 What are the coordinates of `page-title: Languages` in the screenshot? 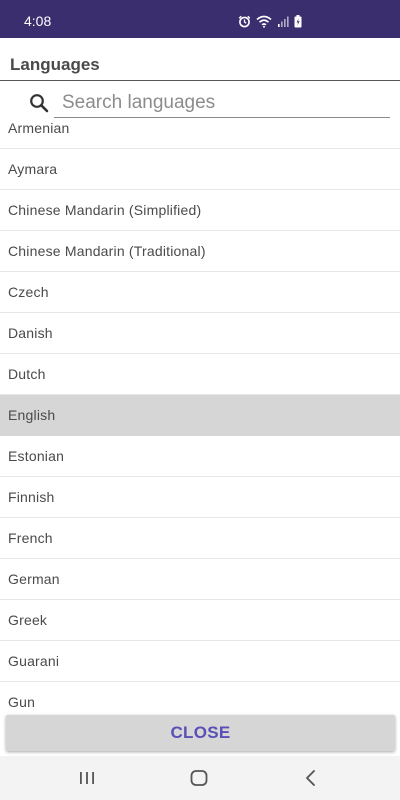 It's located at (55, 64).